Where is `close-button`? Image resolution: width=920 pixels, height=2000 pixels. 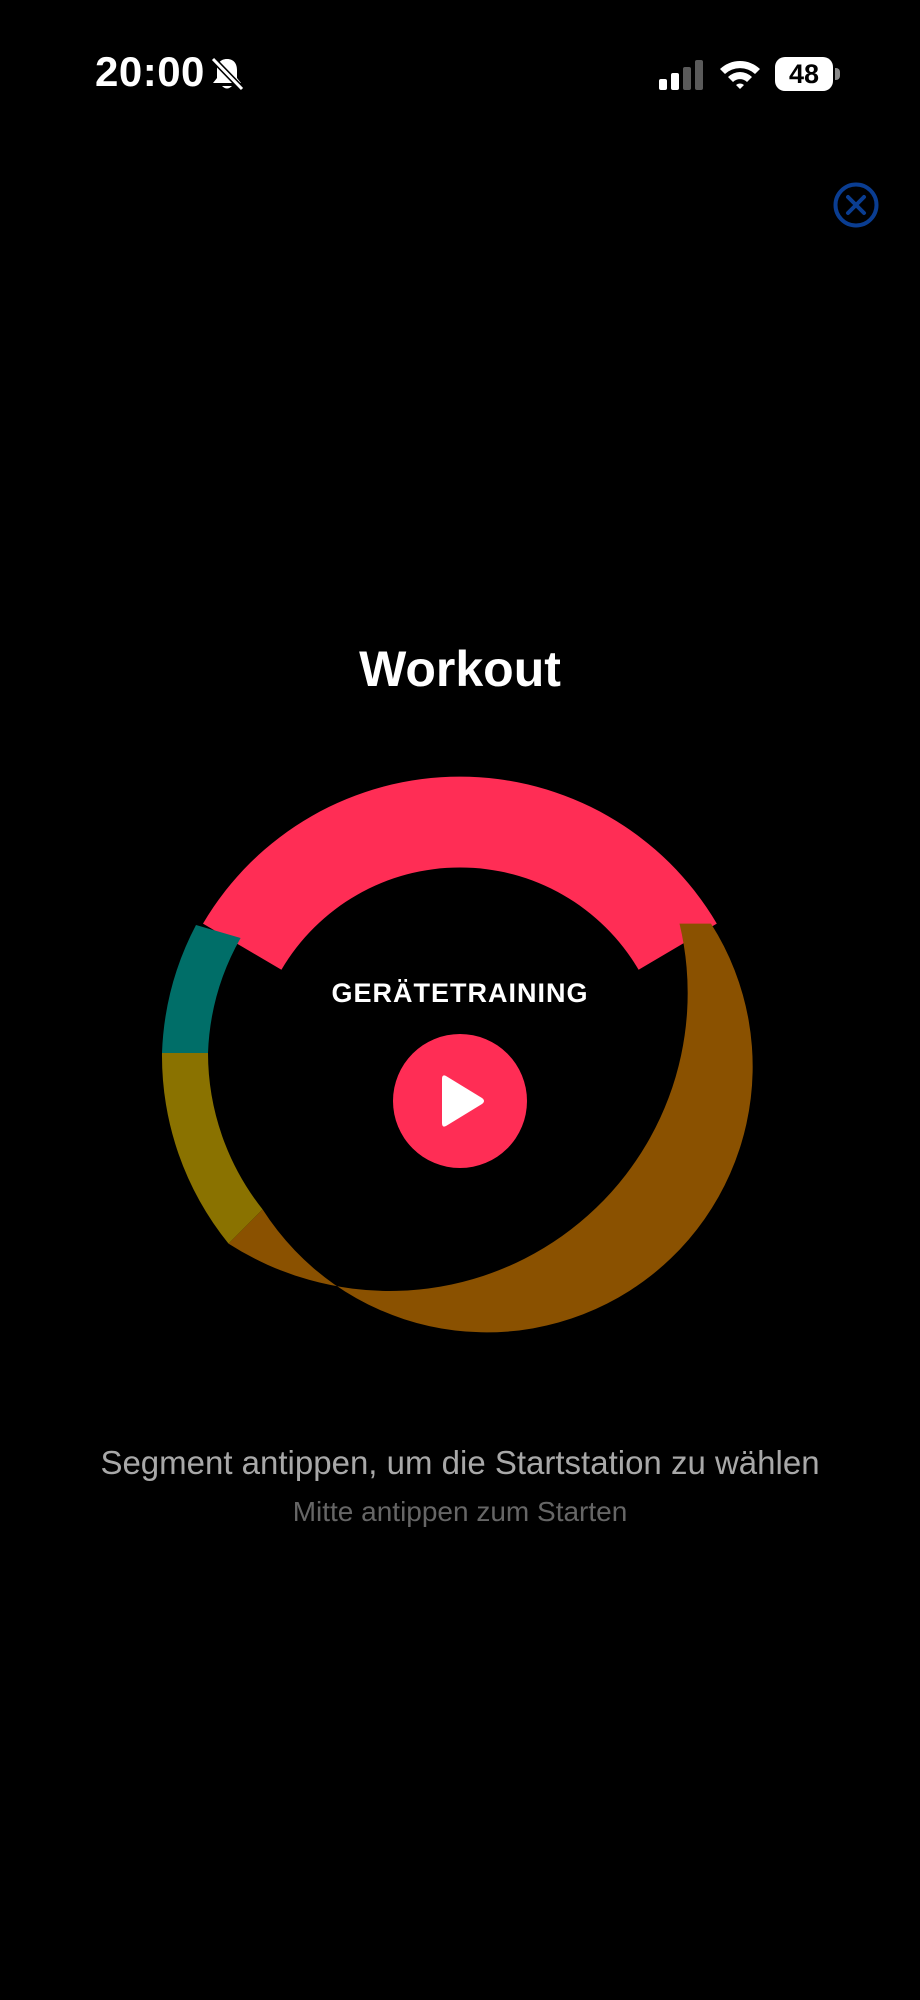 close-button is located at coordinates (856, 205).